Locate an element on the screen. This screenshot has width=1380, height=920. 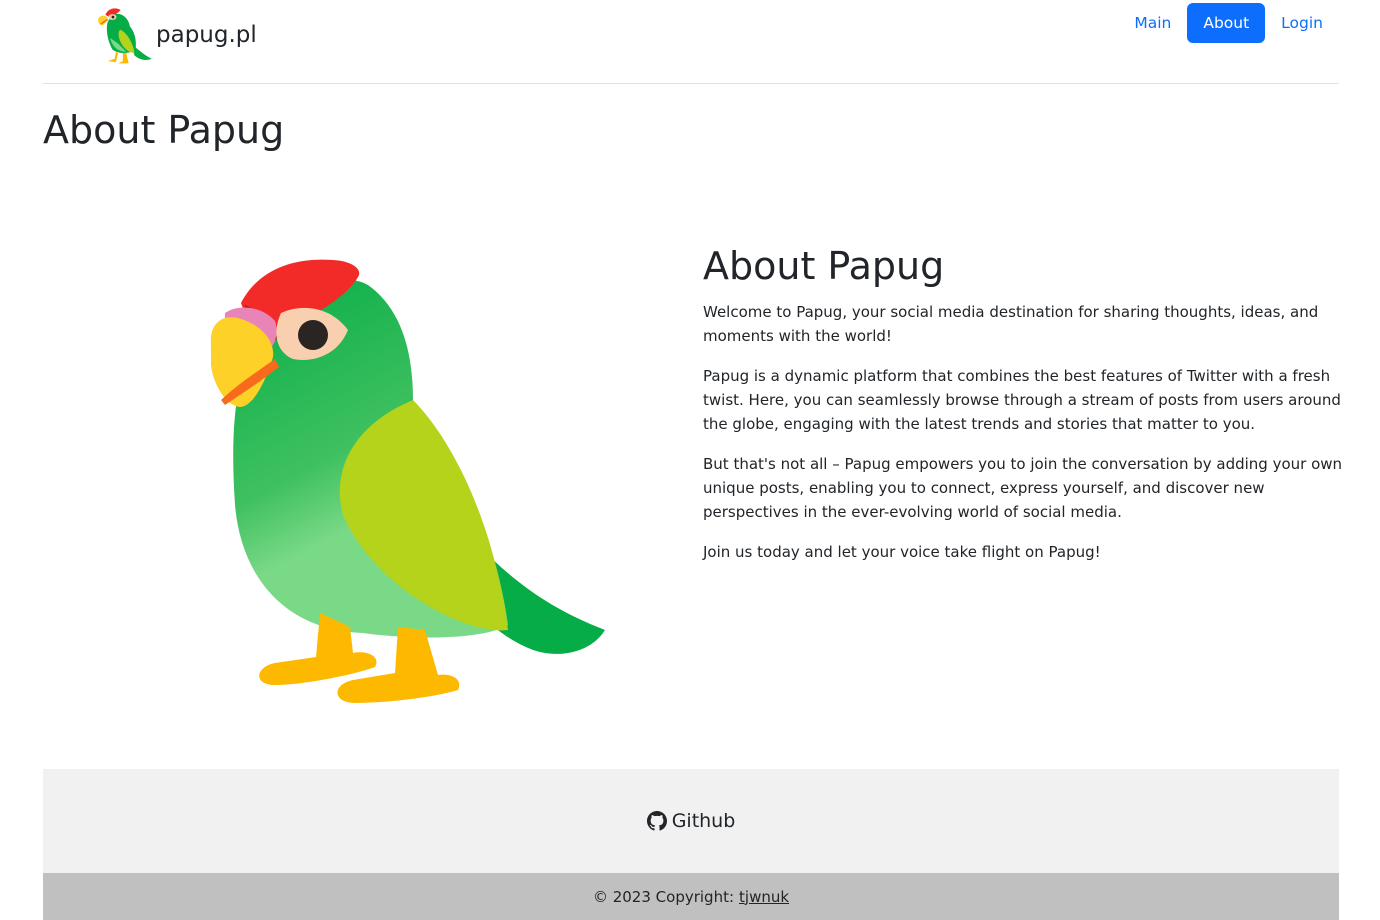
nav-main-link: Main is located at coordinates (1152, 23).